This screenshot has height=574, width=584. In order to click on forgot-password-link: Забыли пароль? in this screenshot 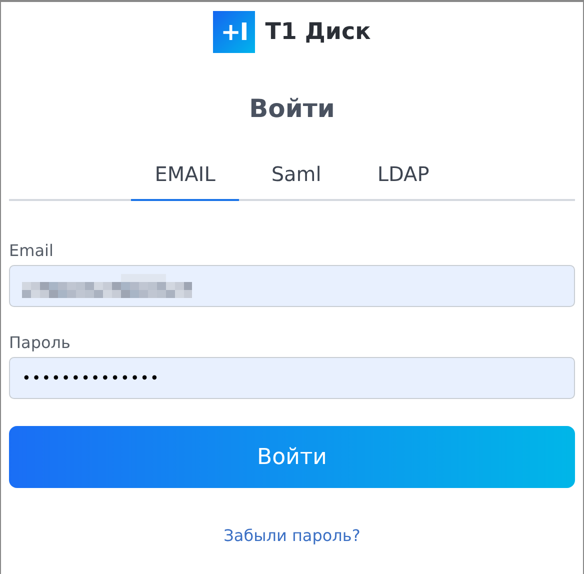, I will do `click(292, 535)`.